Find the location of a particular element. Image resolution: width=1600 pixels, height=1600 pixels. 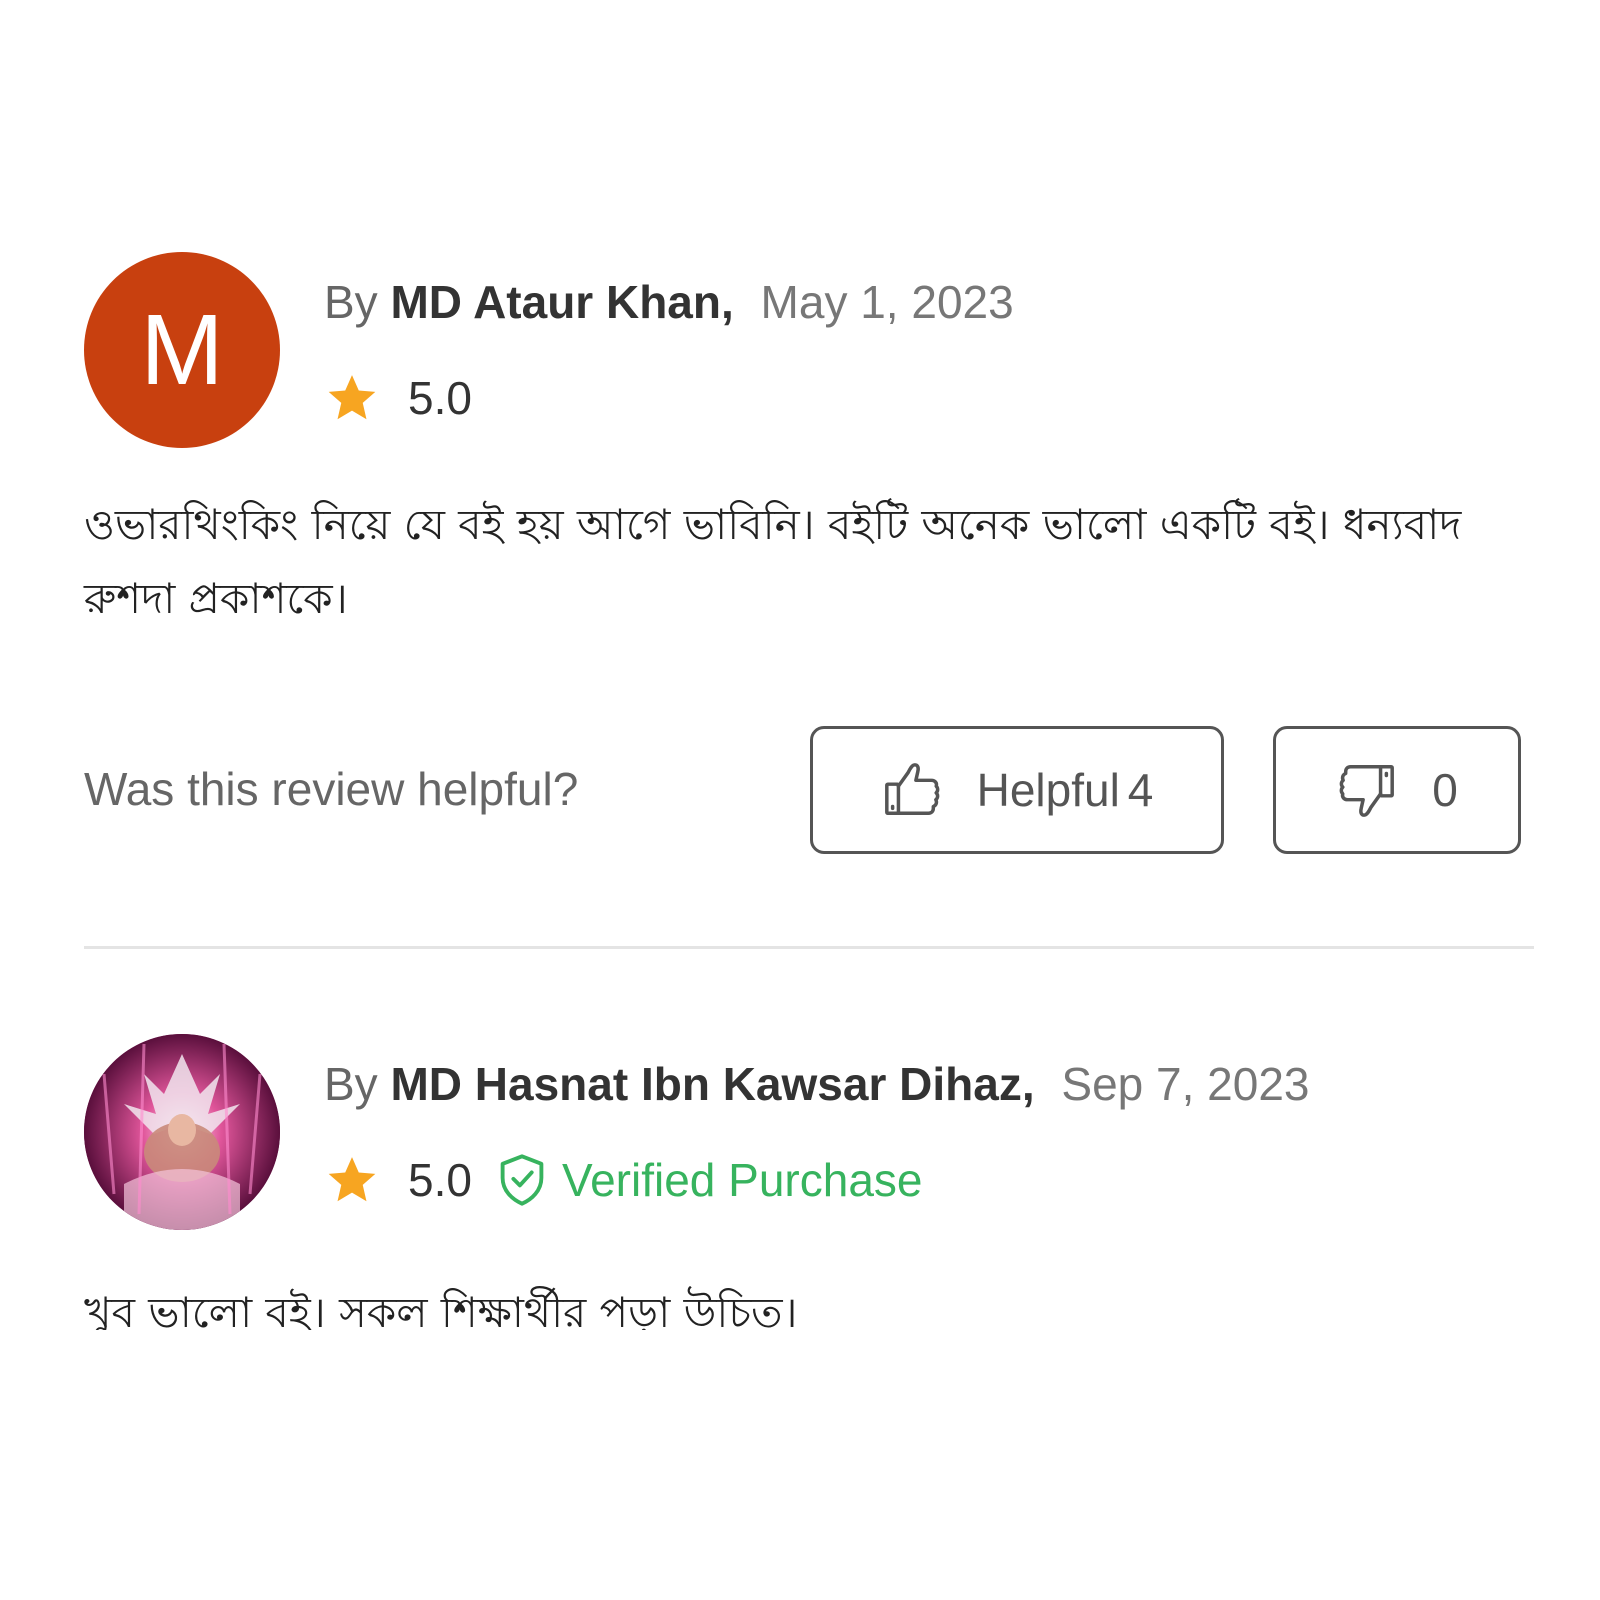

author-name: MD Ataur Khan, is located at coordinates (561, 302).